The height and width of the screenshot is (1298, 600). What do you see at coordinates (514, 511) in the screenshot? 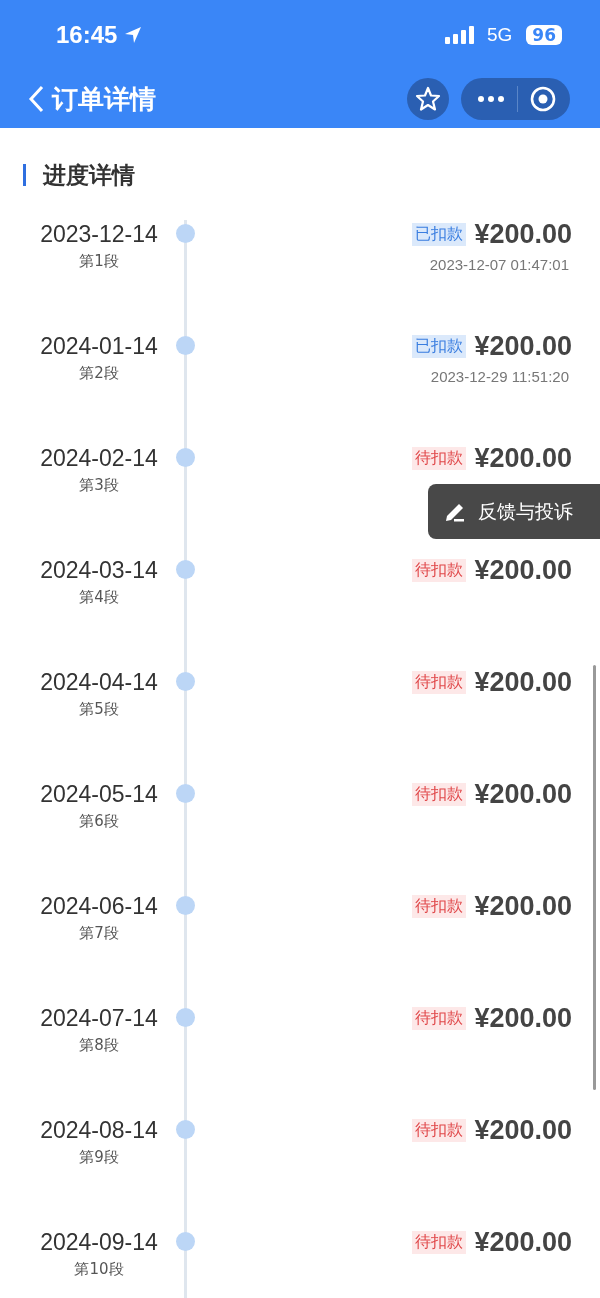
I see `feedback-button: 反馈与投诉` at bounding box center [514, 511].